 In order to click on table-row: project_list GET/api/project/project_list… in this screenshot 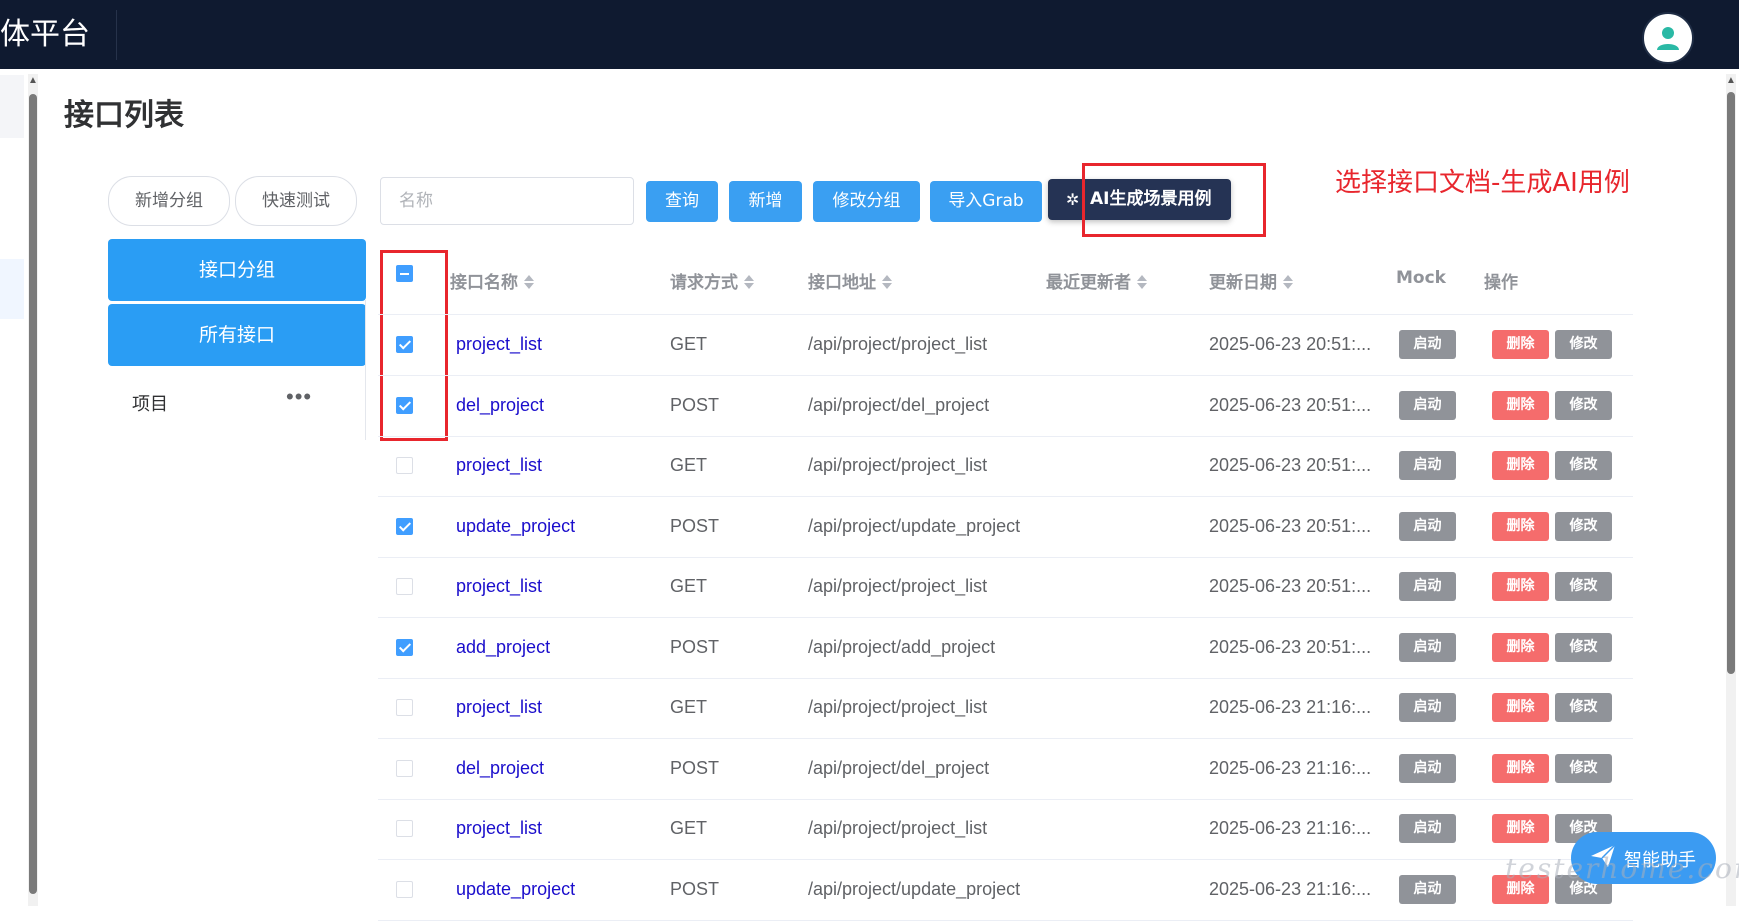, I will do `click(1005, 708)`.